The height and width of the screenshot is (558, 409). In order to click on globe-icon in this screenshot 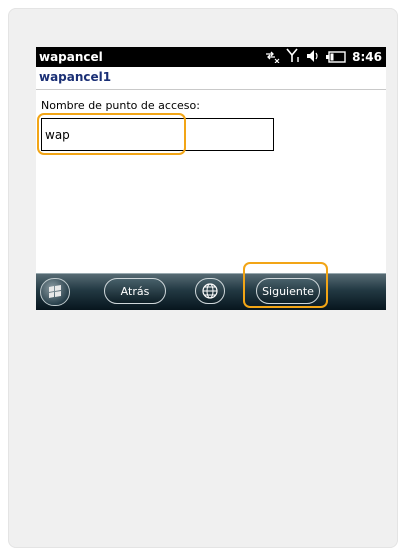, I will do `click(210, 291)`.